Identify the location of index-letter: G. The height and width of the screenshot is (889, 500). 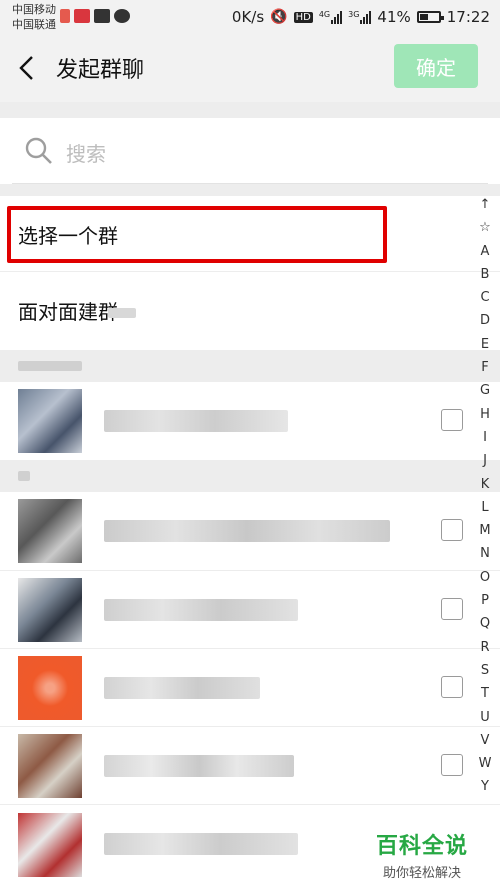
(485, 390).